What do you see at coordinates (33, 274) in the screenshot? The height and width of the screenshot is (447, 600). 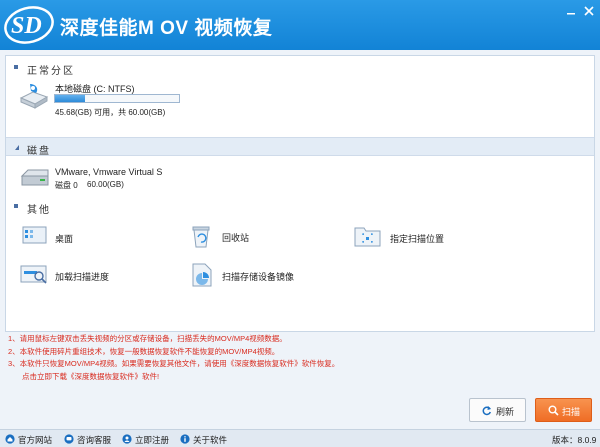 I see `load-progress-icon` at bounding box center [33, 274].